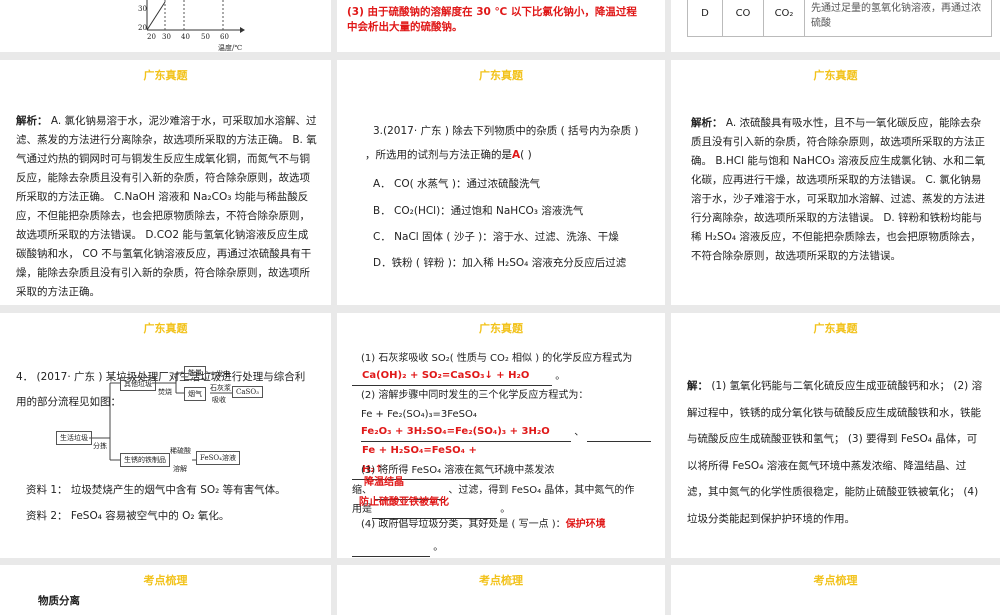 The width and height of the screenshot is (1000, 615). What do you see at coordinates (898, 18) in the screenshot?
I see `table-cell: 先通过足量的氢氧化钠溶液，再通过浓硫酸` at bounding box center [898, 18].